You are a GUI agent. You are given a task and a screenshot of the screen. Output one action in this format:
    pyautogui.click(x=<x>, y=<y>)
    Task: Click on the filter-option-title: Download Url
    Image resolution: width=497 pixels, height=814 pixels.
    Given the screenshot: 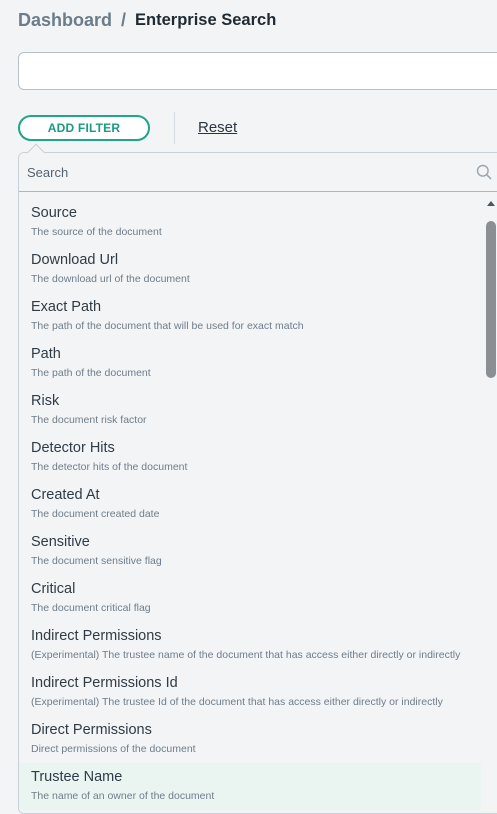 What is the action you would take?
    pyautogui.click(x=75, y=260)
    